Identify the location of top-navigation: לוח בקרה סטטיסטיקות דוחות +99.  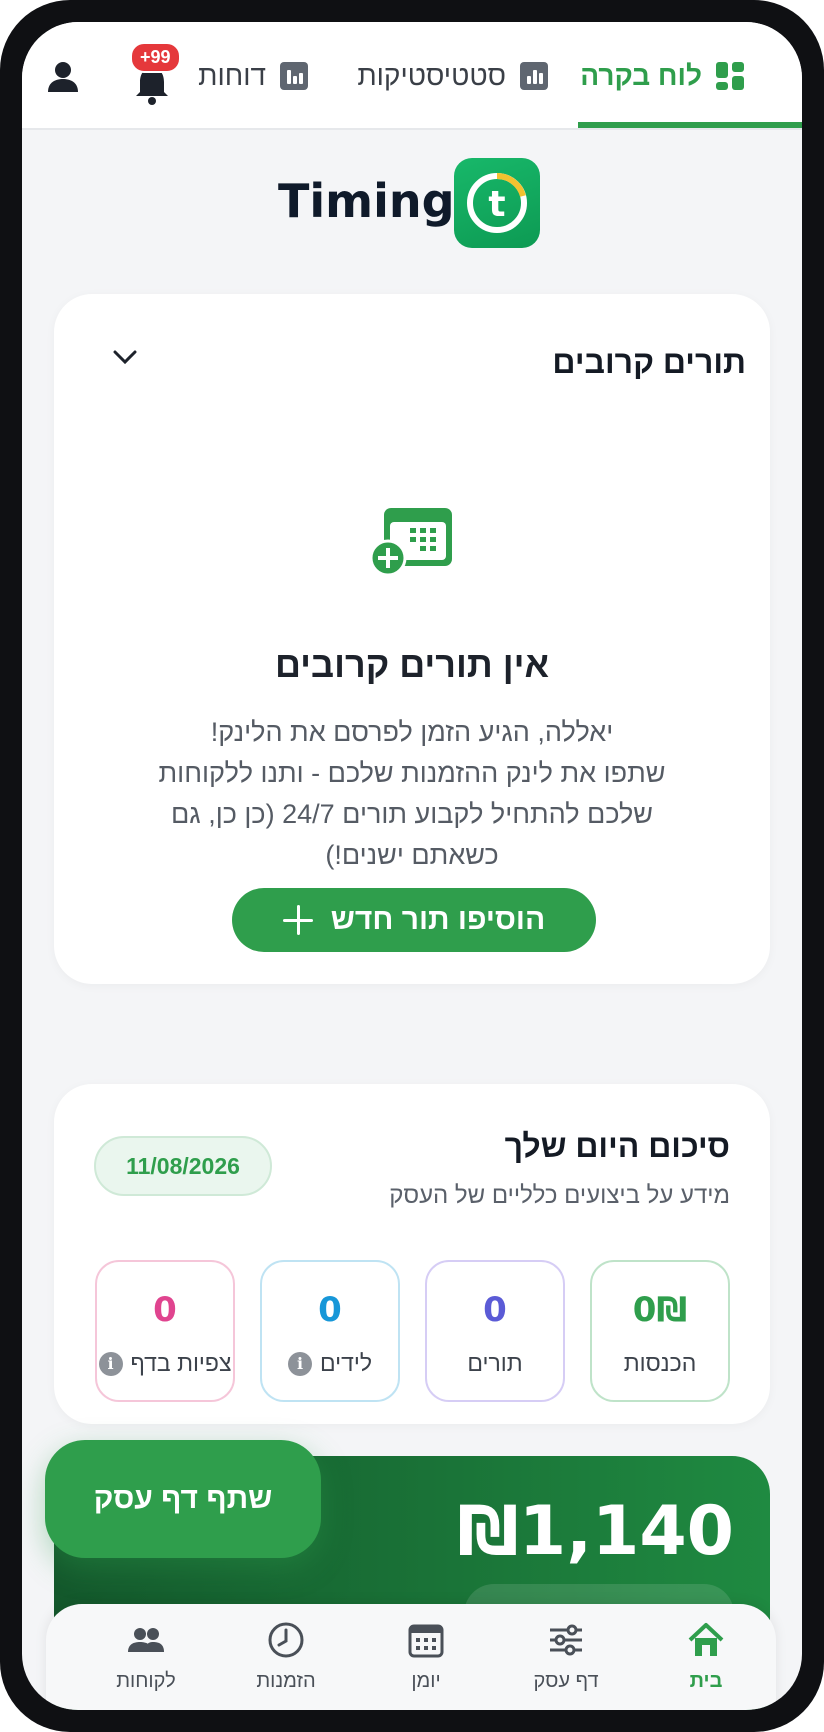
(412, 76).